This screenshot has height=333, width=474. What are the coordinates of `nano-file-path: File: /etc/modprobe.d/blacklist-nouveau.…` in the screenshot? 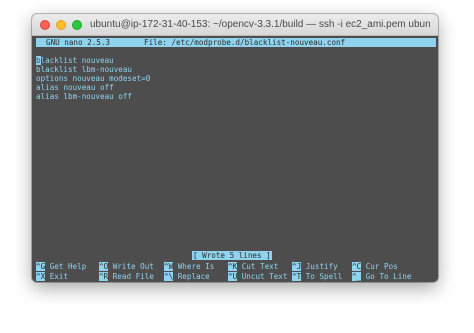 It's located at (245, 42).